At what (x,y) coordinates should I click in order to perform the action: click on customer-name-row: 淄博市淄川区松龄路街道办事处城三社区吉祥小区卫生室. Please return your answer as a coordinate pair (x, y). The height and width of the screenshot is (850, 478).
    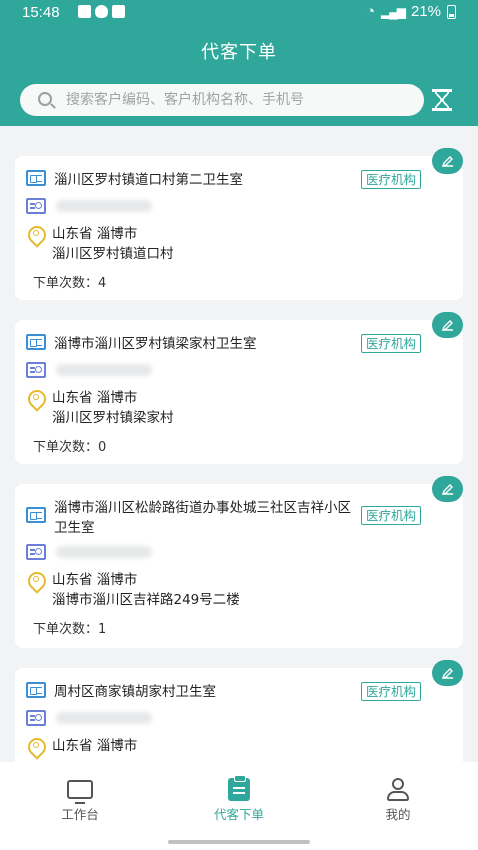
    Looking at the image, I should click on (190, 518).